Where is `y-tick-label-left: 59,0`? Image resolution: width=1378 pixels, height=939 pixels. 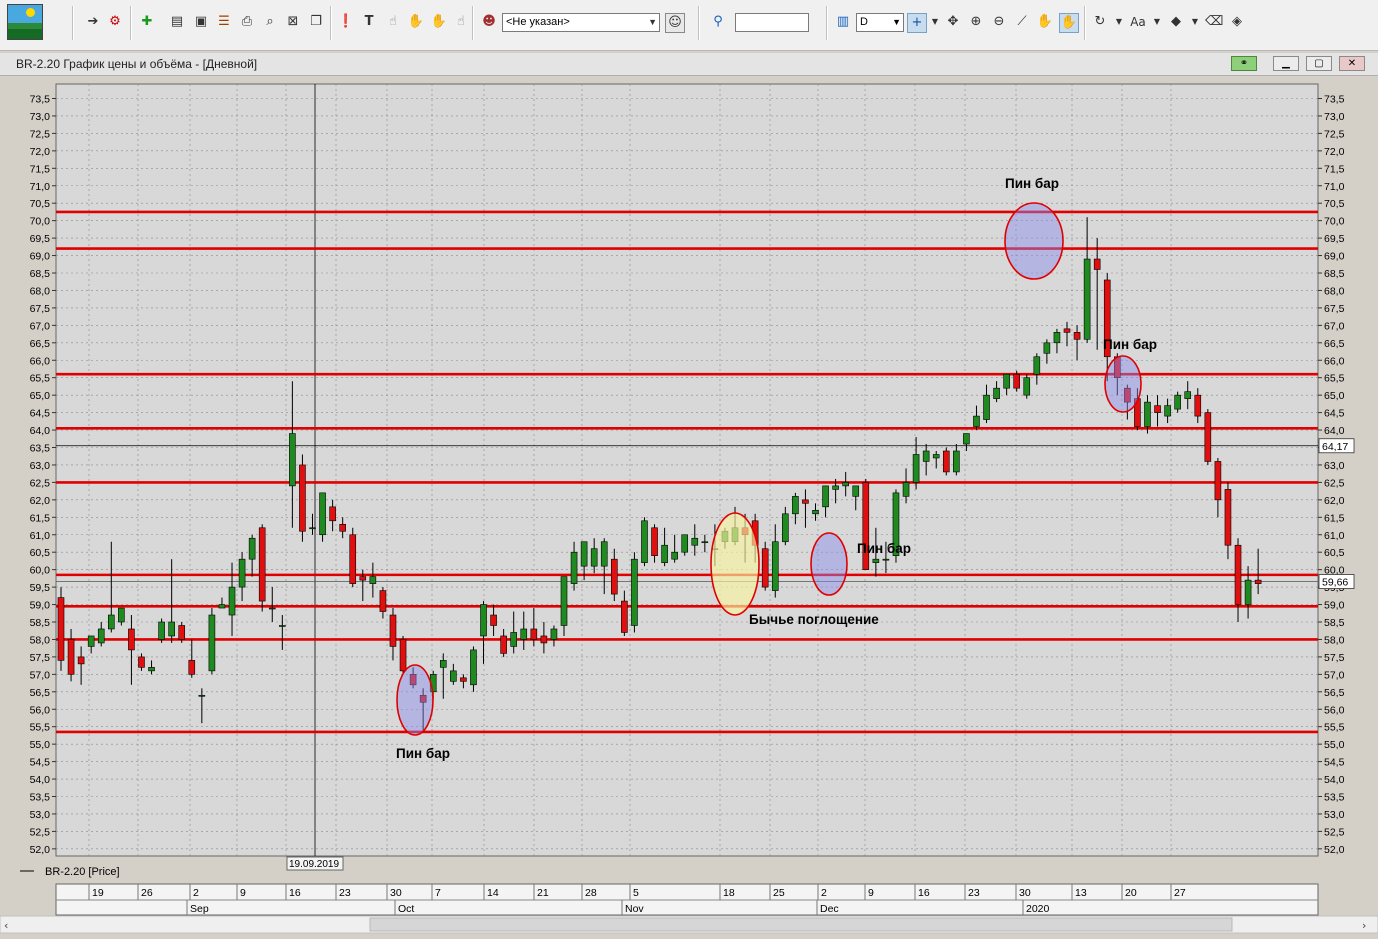
y-tick-label-left: 59,0 is located at coordinates (40, 606).